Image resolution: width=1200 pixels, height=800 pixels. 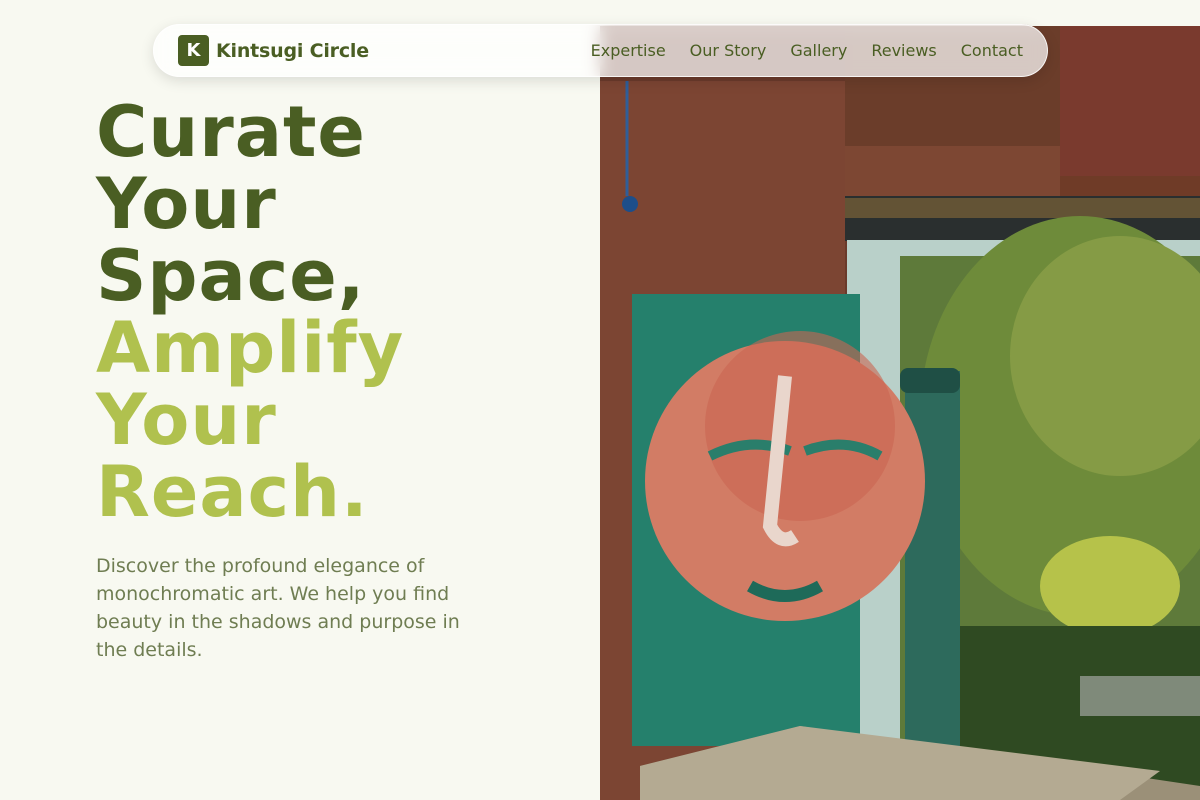 What do you see at coordinates (186, 420) in the screenshot?
I see `headline-line-accent: Your` at bounding box center [186, 420].